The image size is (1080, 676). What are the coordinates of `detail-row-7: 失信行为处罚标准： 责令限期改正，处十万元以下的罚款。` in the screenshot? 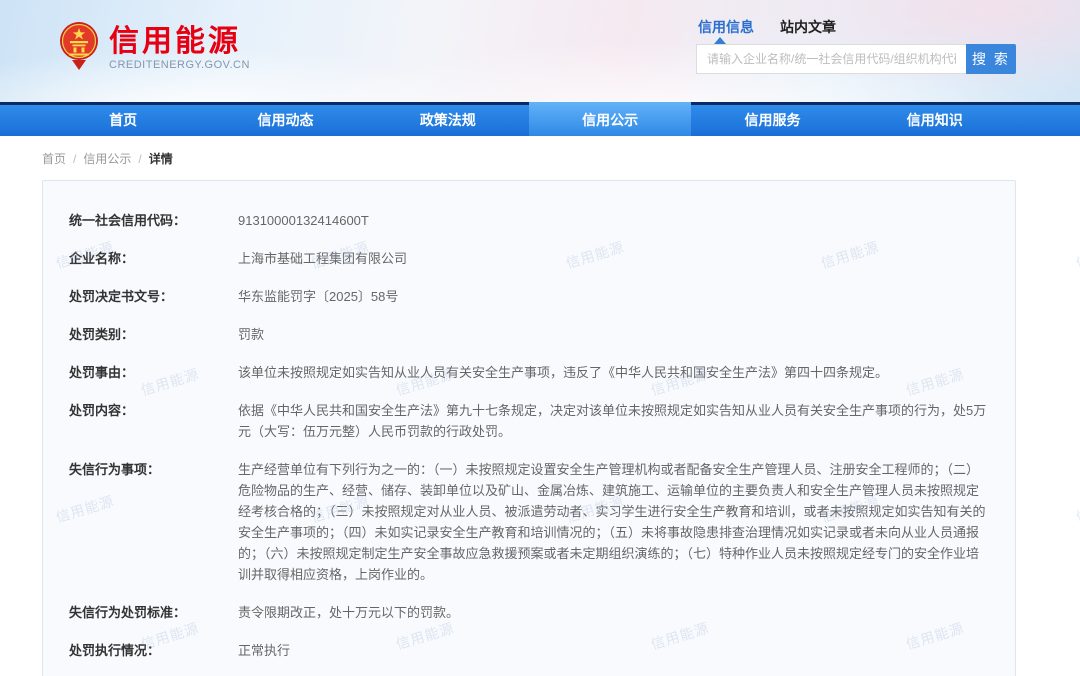 It's located at (529, 612).